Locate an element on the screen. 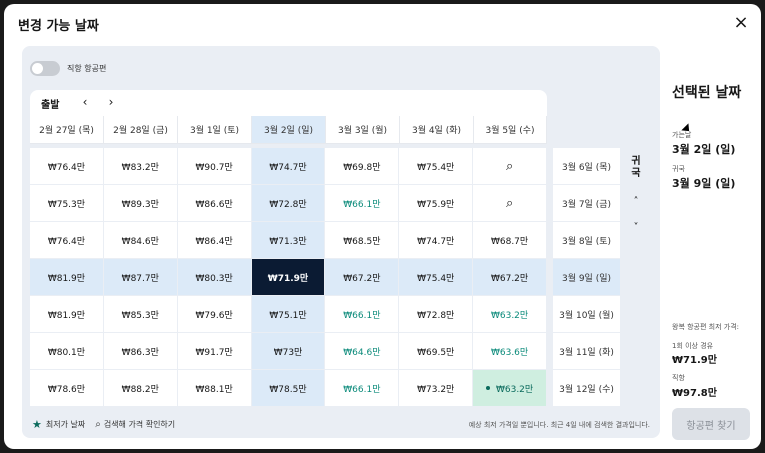 The height and width of the screenshot is (453, 765). lowest-price-title: 왕복 항공편 최저 가격: is located at coordinates (705, 327).